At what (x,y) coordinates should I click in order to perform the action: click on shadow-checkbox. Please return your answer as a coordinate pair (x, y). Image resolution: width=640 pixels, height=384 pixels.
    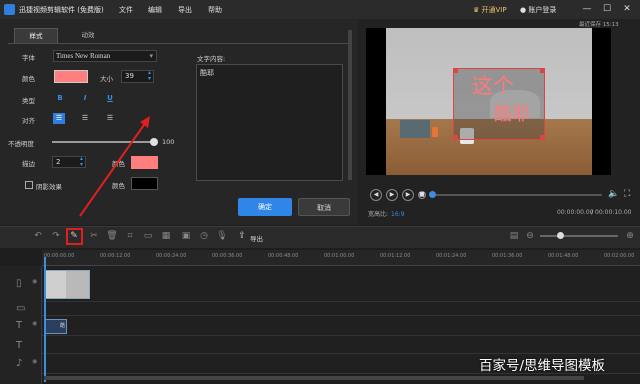
    Looking at the image, I should click on (29, 185).